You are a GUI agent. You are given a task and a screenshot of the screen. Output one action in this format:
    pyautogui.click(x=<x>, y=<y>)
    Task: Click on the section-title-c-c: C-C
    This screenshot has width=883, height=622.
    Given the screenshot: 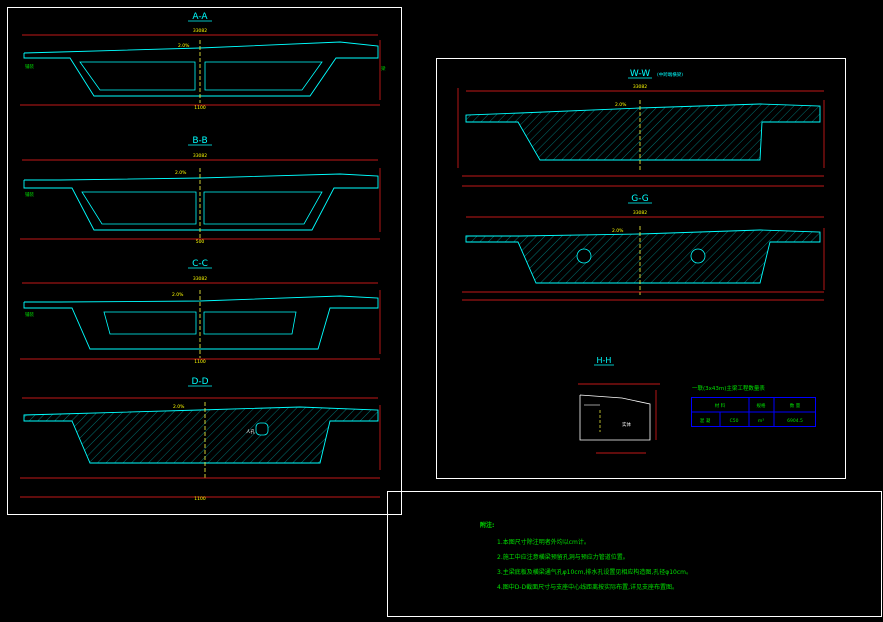 What is the action you would take?
    pyautogui.click(x=200, y=264)
    